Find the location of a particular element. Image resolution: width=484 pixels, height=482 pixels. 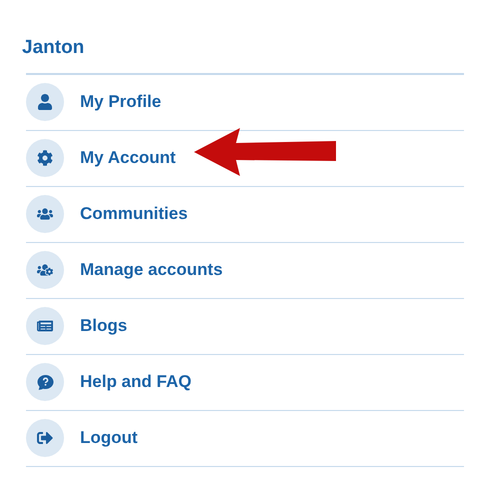

menu-item: My Profile is located at coordinates (121, 102).